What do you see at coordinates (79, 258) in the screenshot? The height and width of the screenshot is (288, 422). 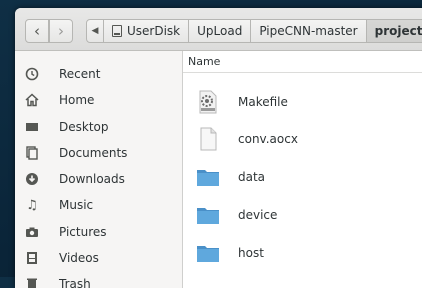 I see `sidebar-item-label: Videos` at bounding box center [79, 258].